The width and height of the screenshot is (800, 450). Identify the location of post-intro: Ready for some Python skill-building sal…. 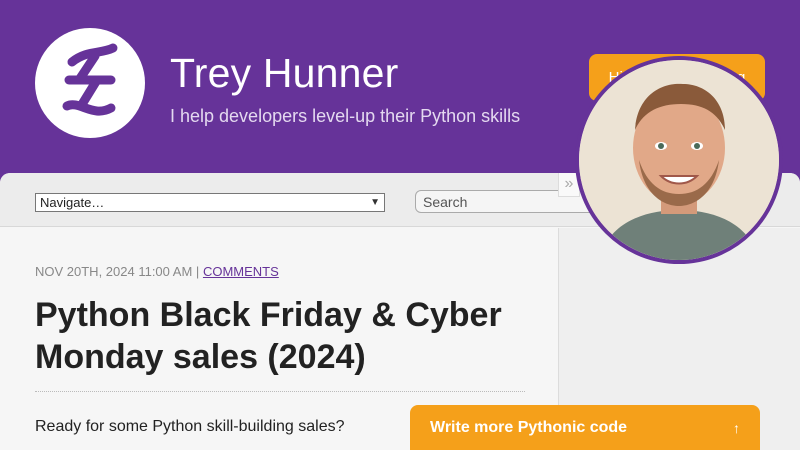
(190, 426).